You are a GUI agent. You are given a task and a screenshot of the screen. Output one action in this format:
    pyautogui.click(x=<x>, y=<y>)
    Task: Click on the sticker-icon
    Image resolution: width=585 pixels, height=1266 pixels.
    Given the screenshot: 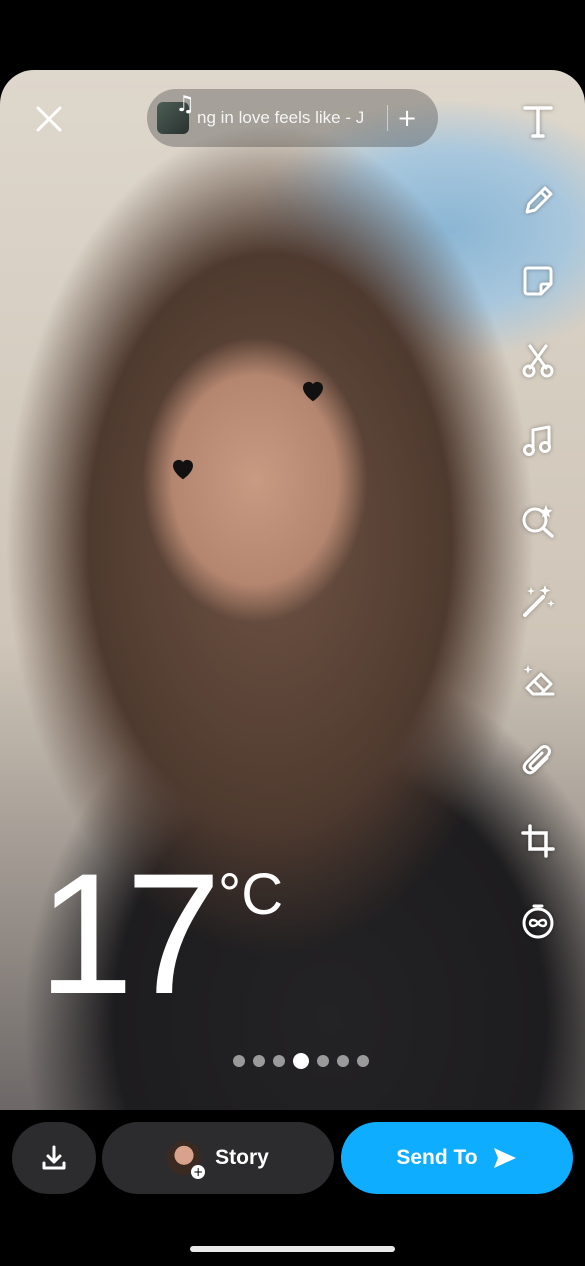 What is the action you would take?
    pyautogui.click(x=538, y=281)
    